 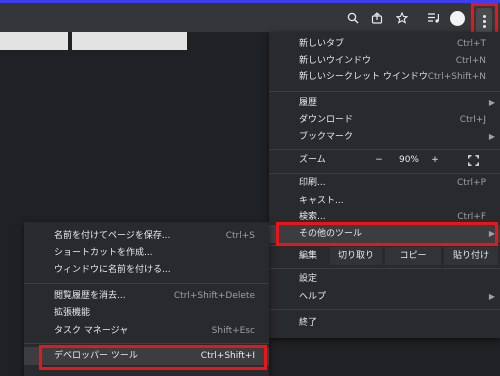 What do you see at coordinates (471, 256) in the screenshot?
I see `edit-paste-button: 貼り付け` at bounding box center [471, 256].